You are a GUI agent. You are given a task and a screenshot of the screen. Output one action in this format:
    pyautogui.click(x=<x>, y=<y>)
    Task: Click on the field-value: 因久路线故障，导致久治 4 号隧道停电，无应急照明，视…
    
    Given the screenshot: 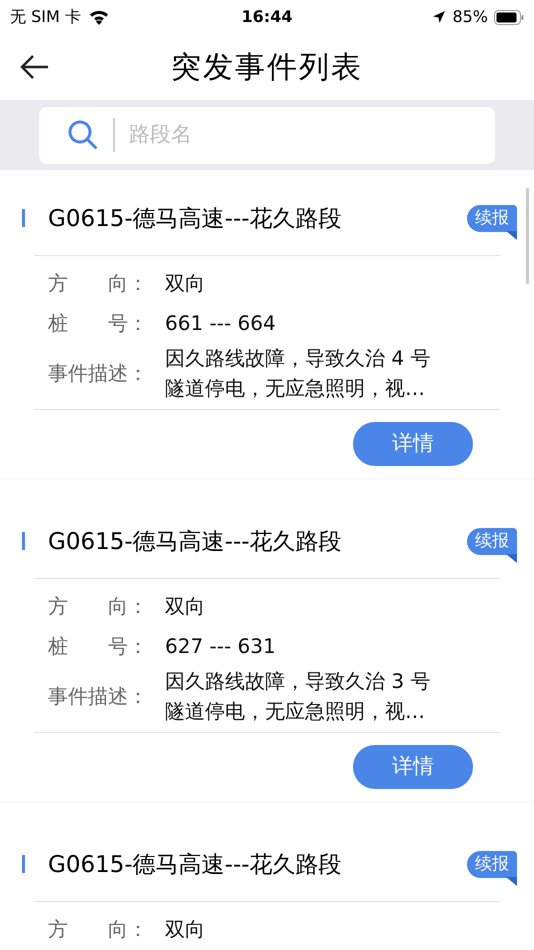 What is the action you would take?
    pyautogui.click(x=298, y=373)
    